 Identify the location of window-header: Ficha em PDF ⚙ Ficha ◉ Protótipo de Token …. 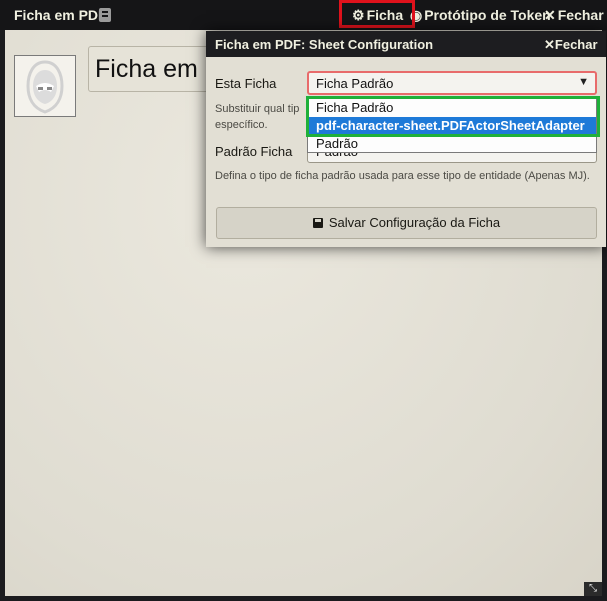
(303, 15).